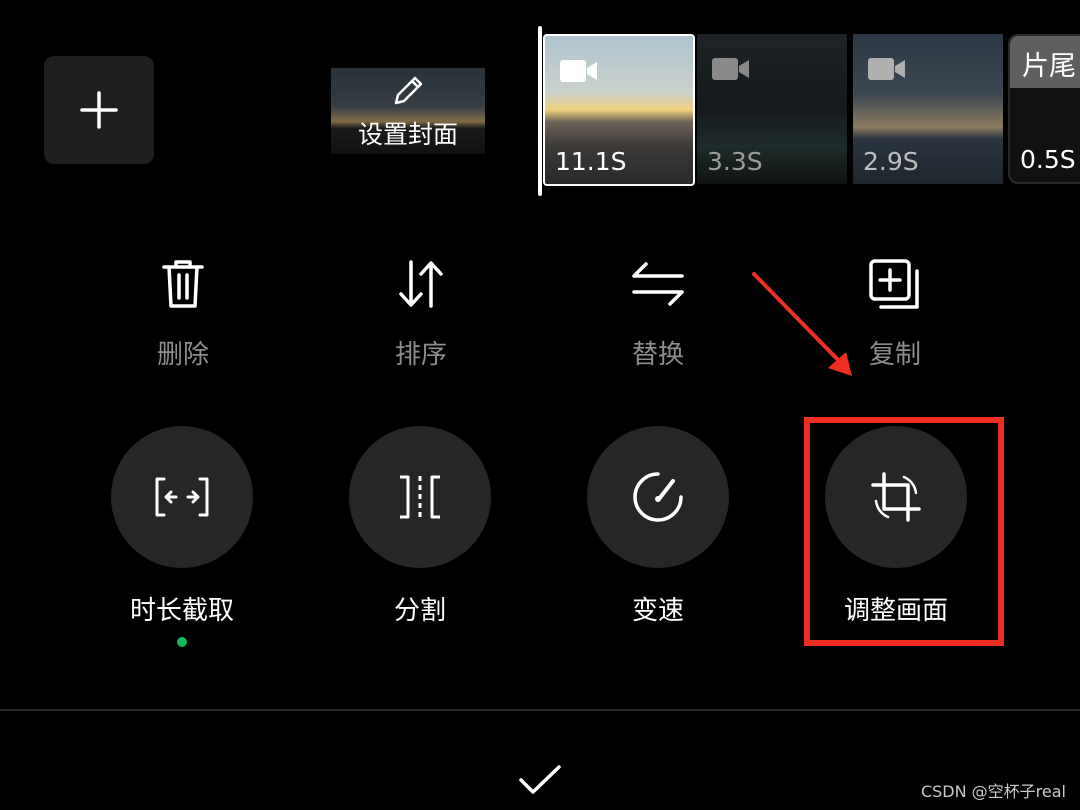  Describe the element at coordinates (904, 531) in the screenshot. I see `annotation-highlight-box` at that location.